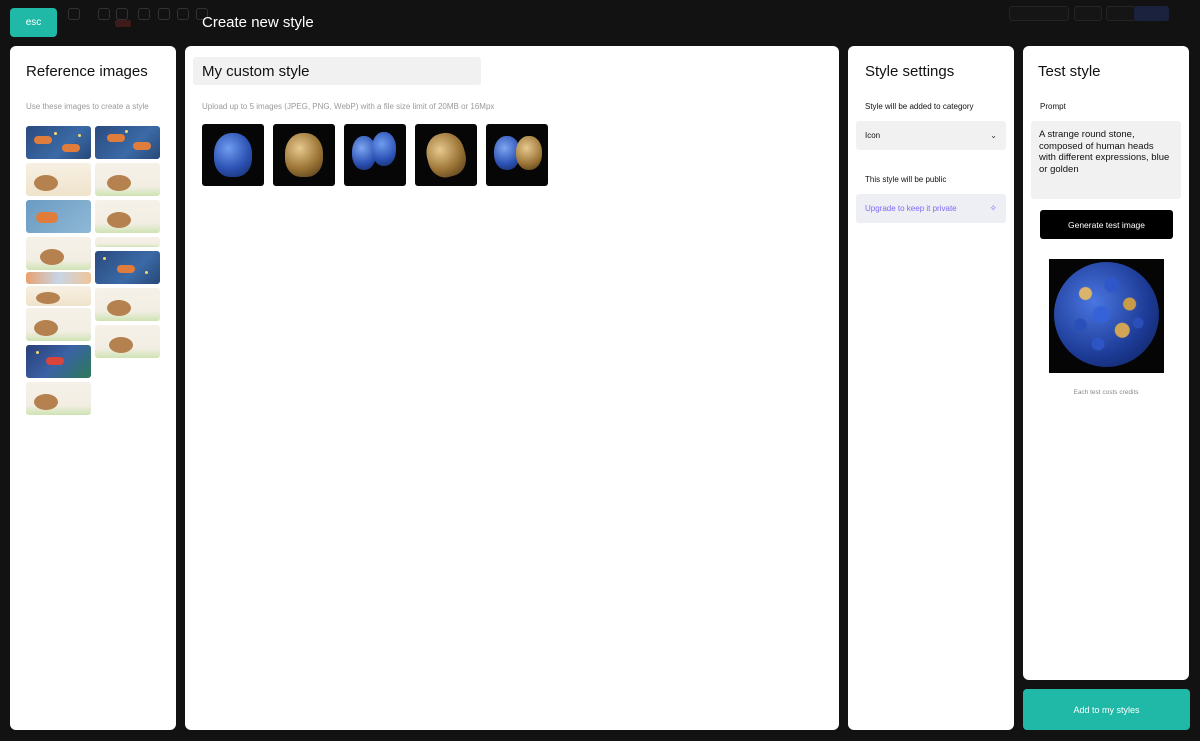 This screenshot has height=741, width=1200. Describe the element at coordinates (910, 71) in the screenshot. I see `settings-heading: Style settings` at that location.